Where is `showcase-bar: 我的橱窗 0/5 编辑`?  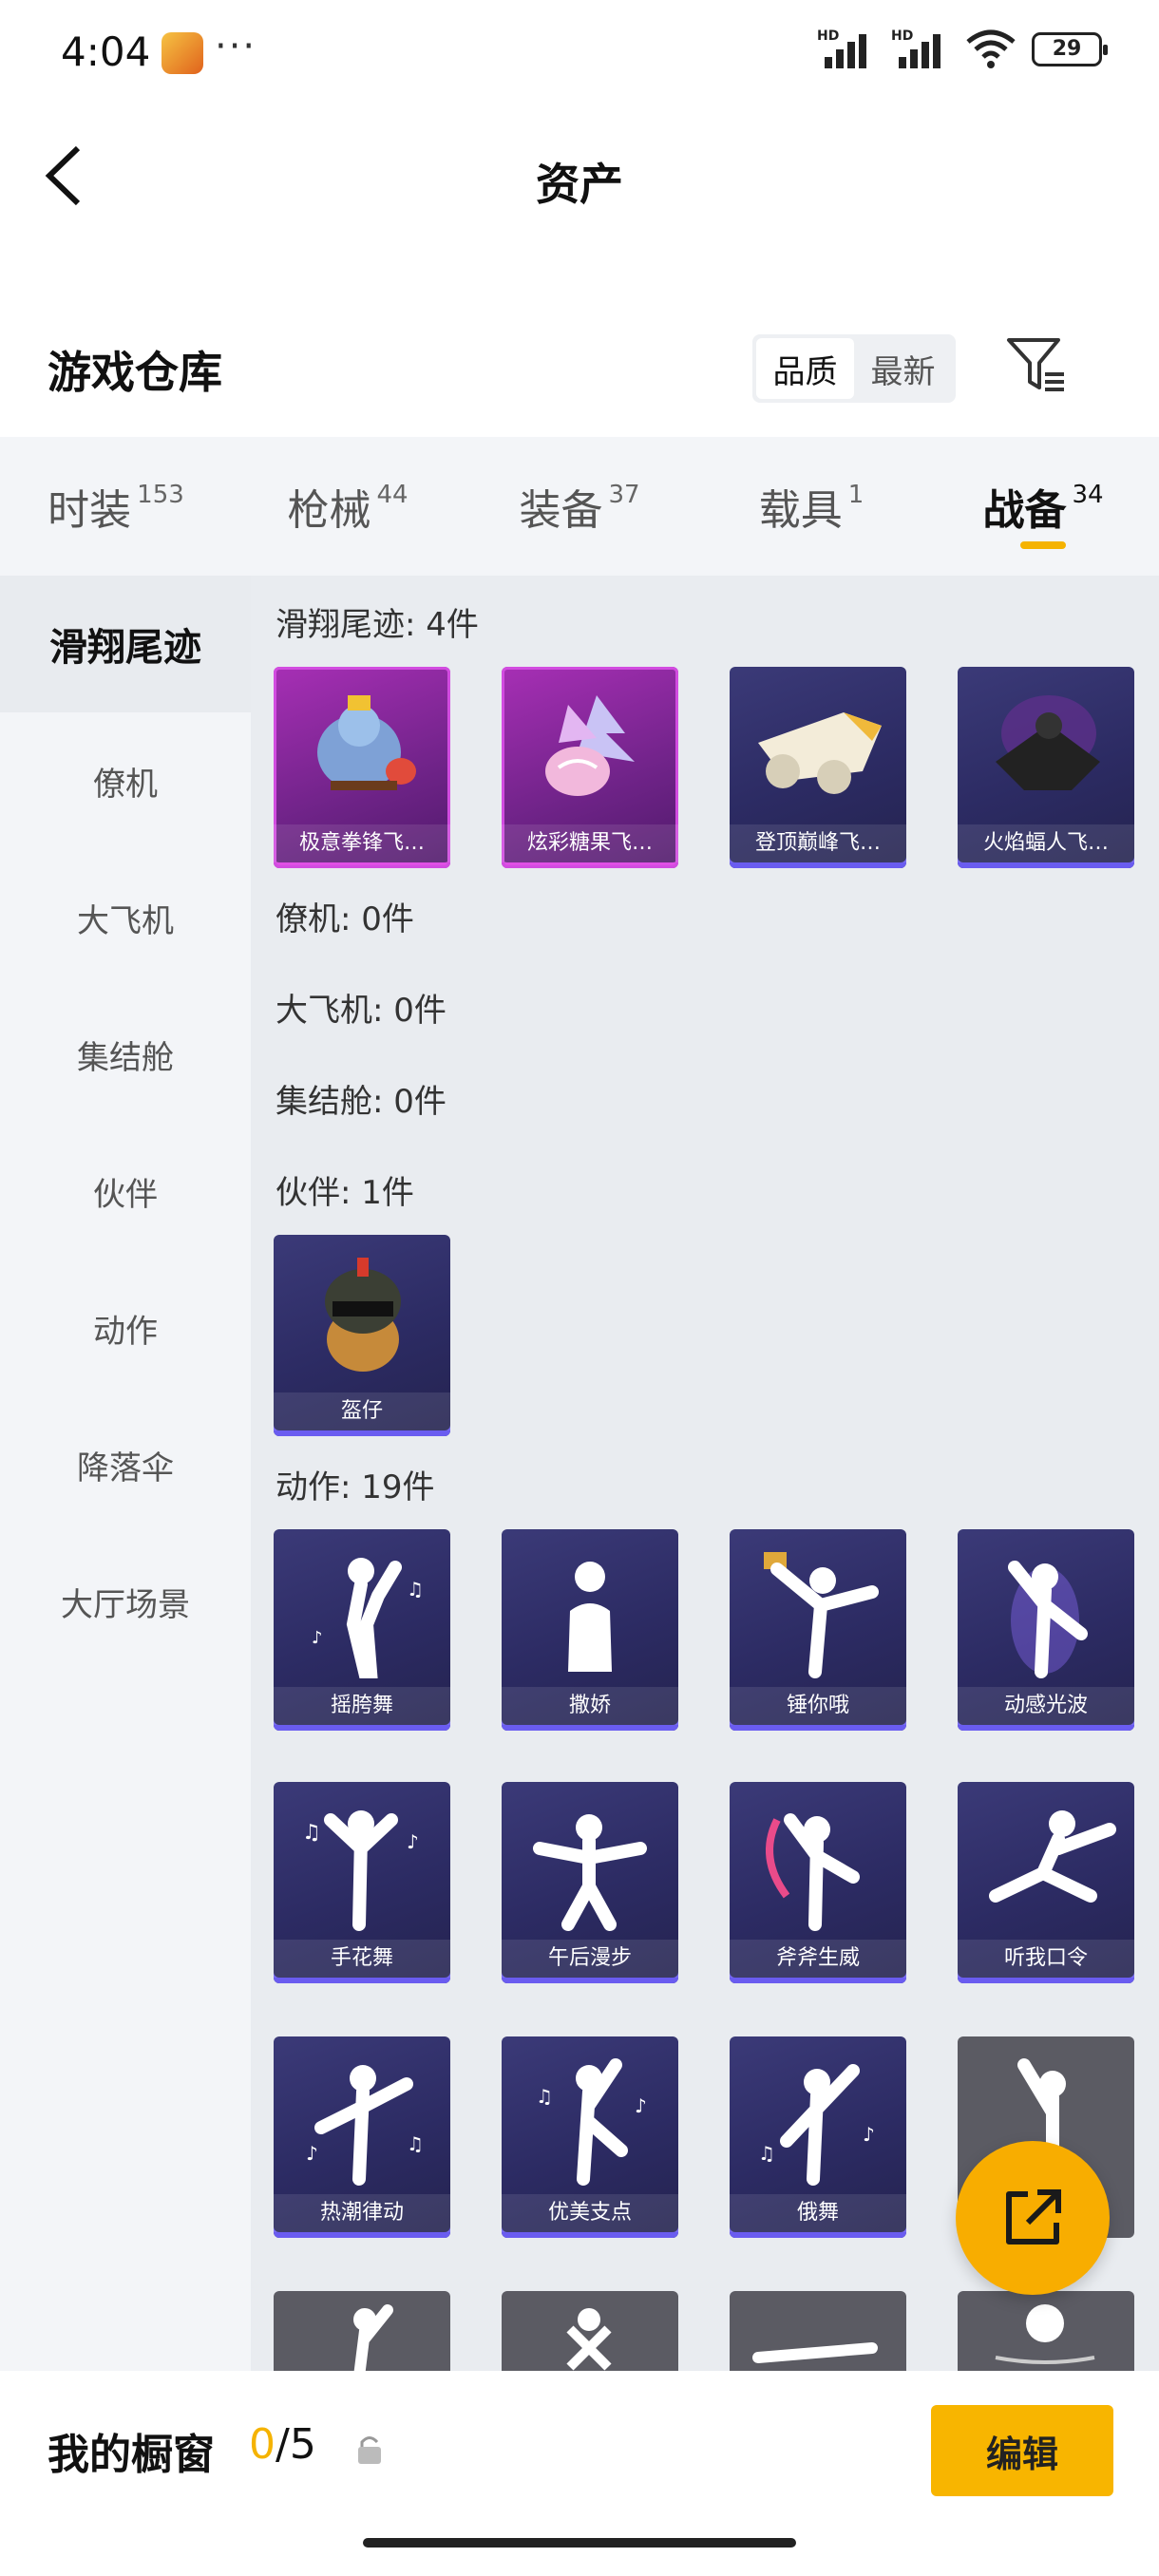
showcase-bar: 我的橱窗 0/5 编辑 is located at coordinates (579, 2473).